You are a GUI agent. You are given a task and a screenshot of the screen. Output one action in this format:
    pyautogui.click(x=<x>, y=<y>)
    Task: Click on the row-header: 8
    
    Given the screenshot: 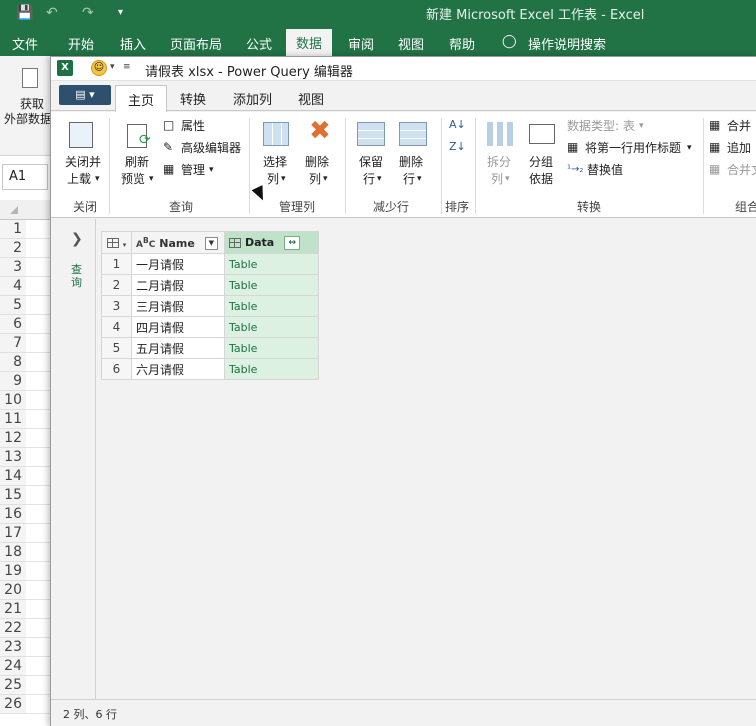 What is the action you would take?
    pyautogui.click(x=13, y=362)
    